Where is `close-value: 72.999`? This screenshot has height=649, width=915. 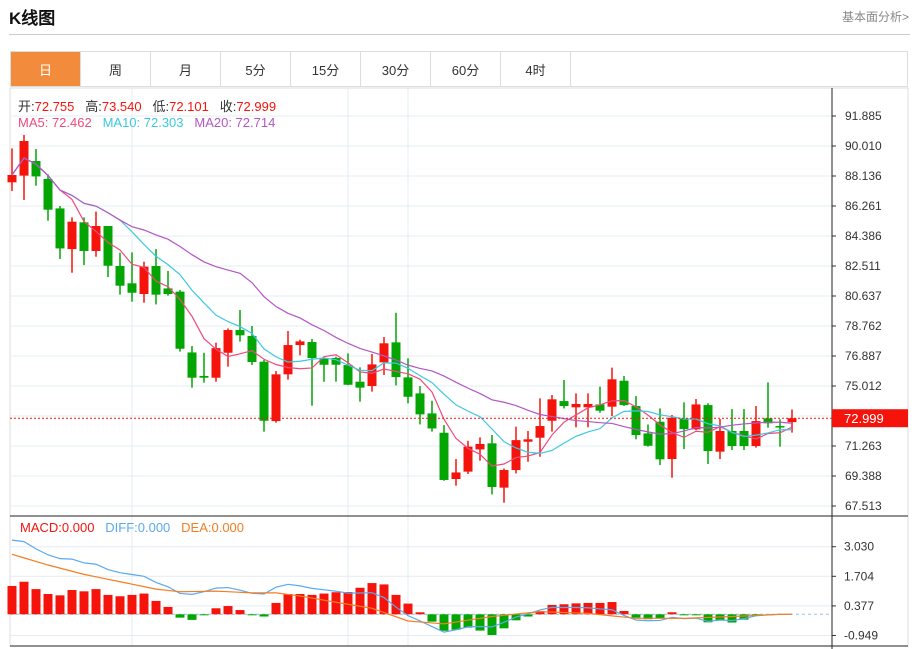 close-value: 72.999 is located at coordinates (256, 106).